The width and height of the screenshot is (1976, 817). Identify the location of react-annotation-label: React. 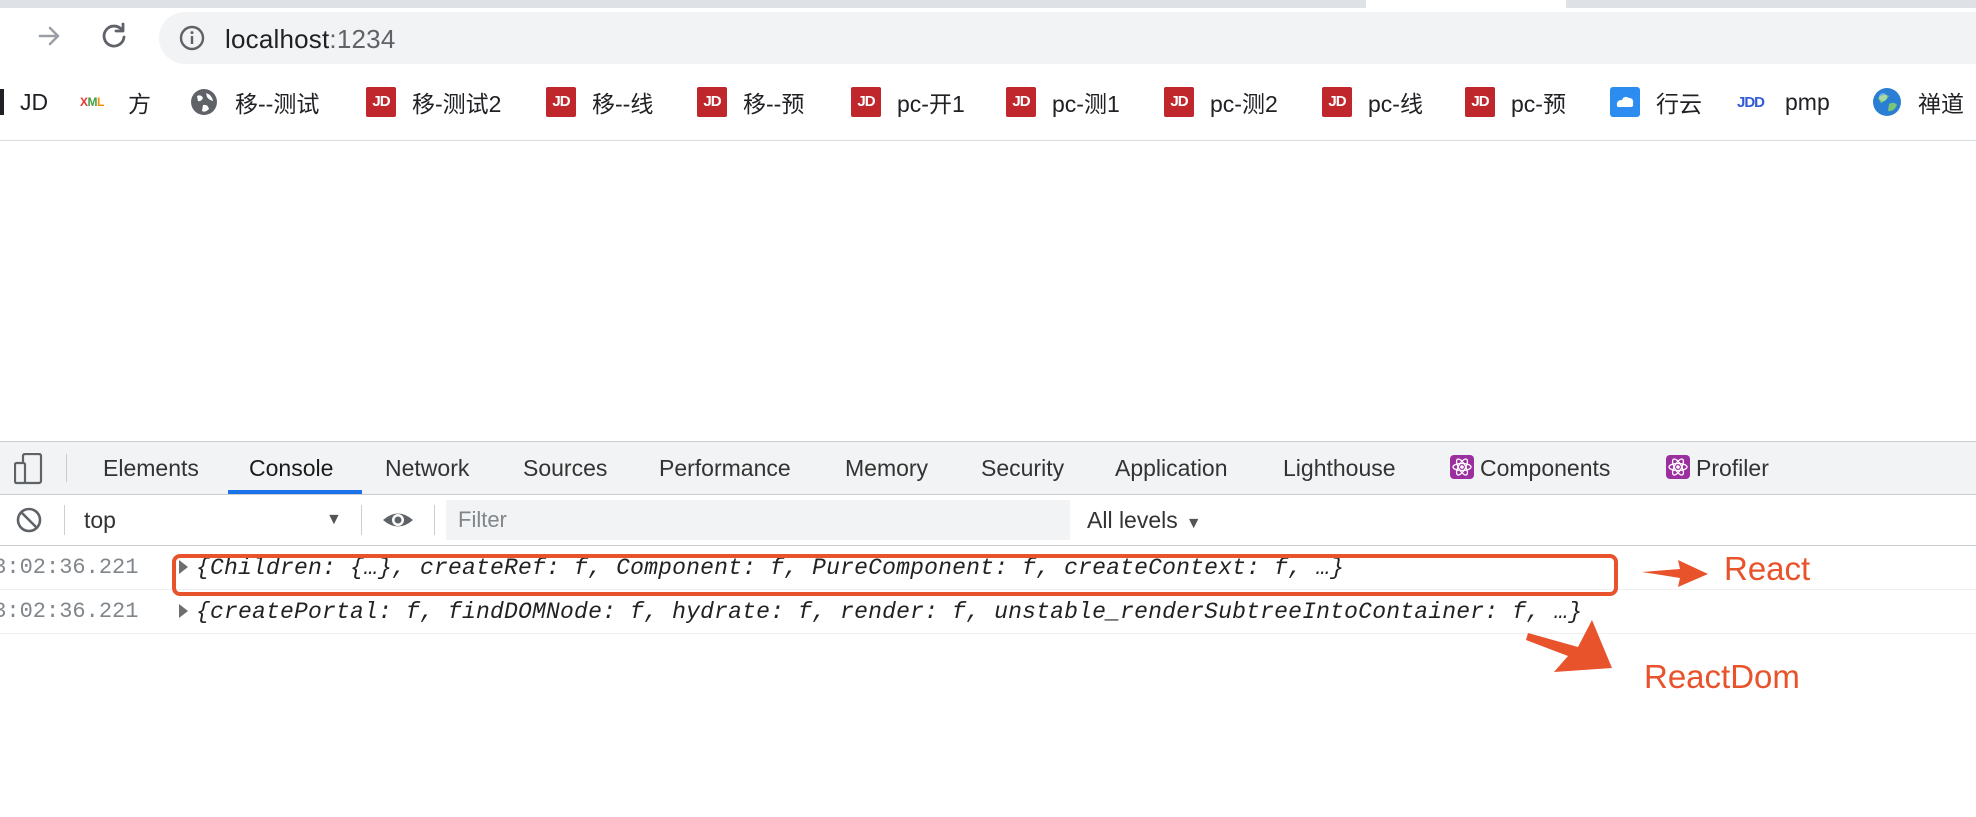
(1767, 568).